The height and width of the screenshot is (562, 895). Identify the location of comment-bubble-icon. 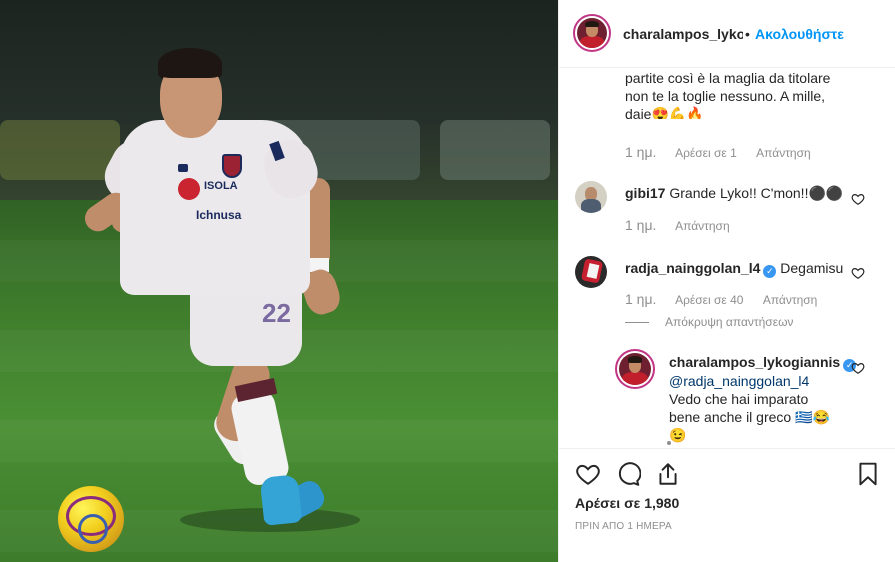
(628, 474).